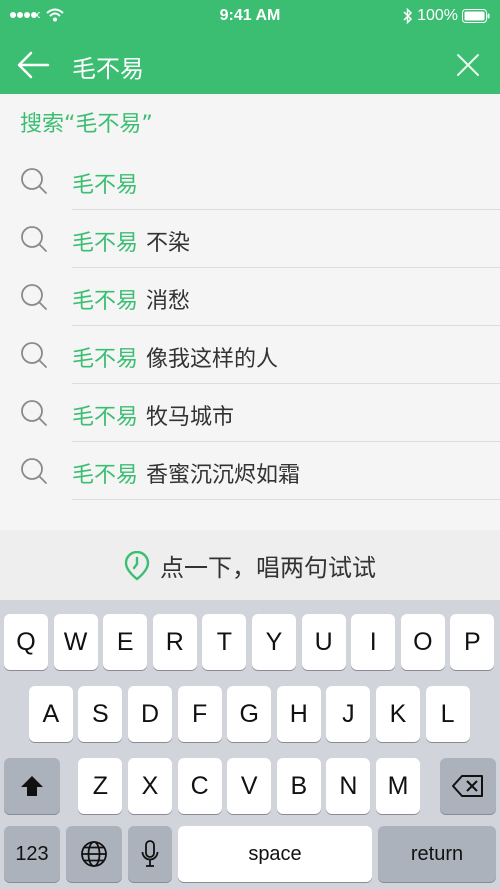 The height and width of the screenshot is (889, 500). I want to click on hum-icon, so click(137, 565).